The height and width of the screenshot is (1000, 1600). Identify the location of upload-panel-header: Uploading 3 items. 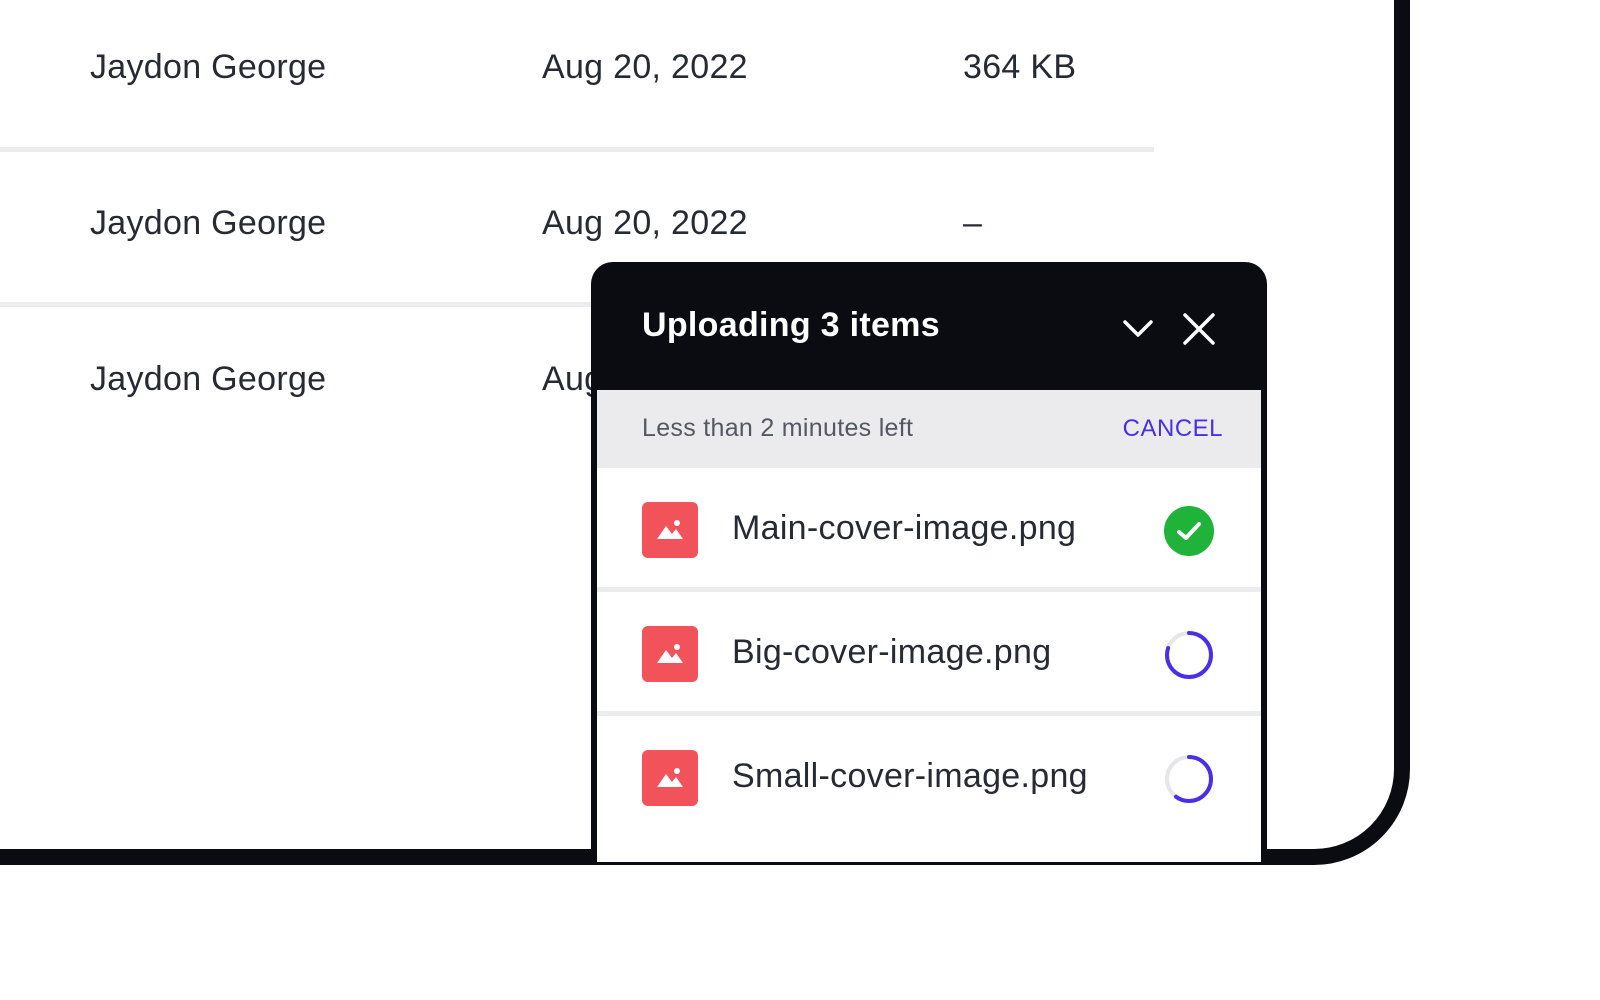
(929, 326).